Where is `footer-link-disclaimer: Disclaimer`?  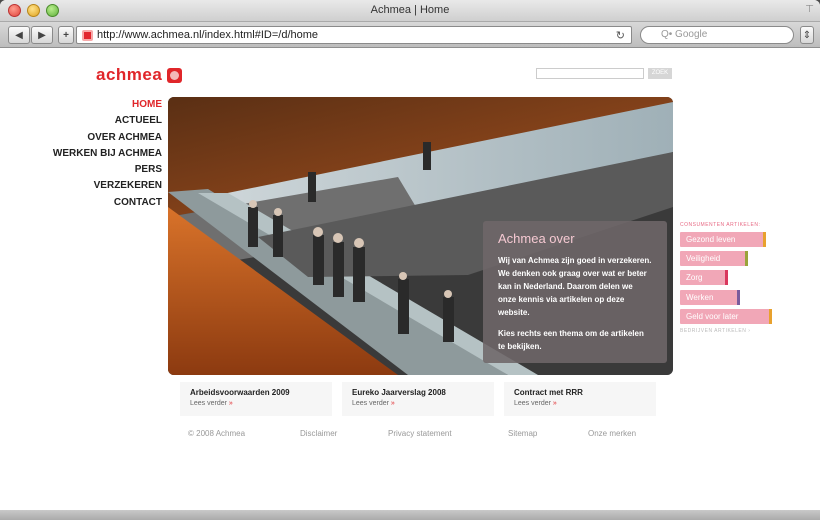
footer-link-disclaimer: Disclaimer is located at coordinates (318, 433).